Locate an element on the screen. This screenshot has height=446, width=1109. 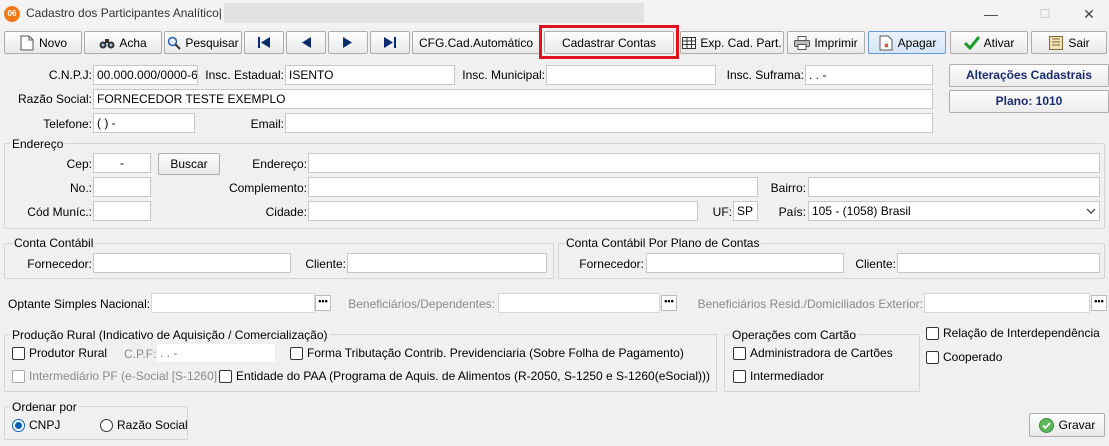
complemento-input is located at coordinates (533, 187).